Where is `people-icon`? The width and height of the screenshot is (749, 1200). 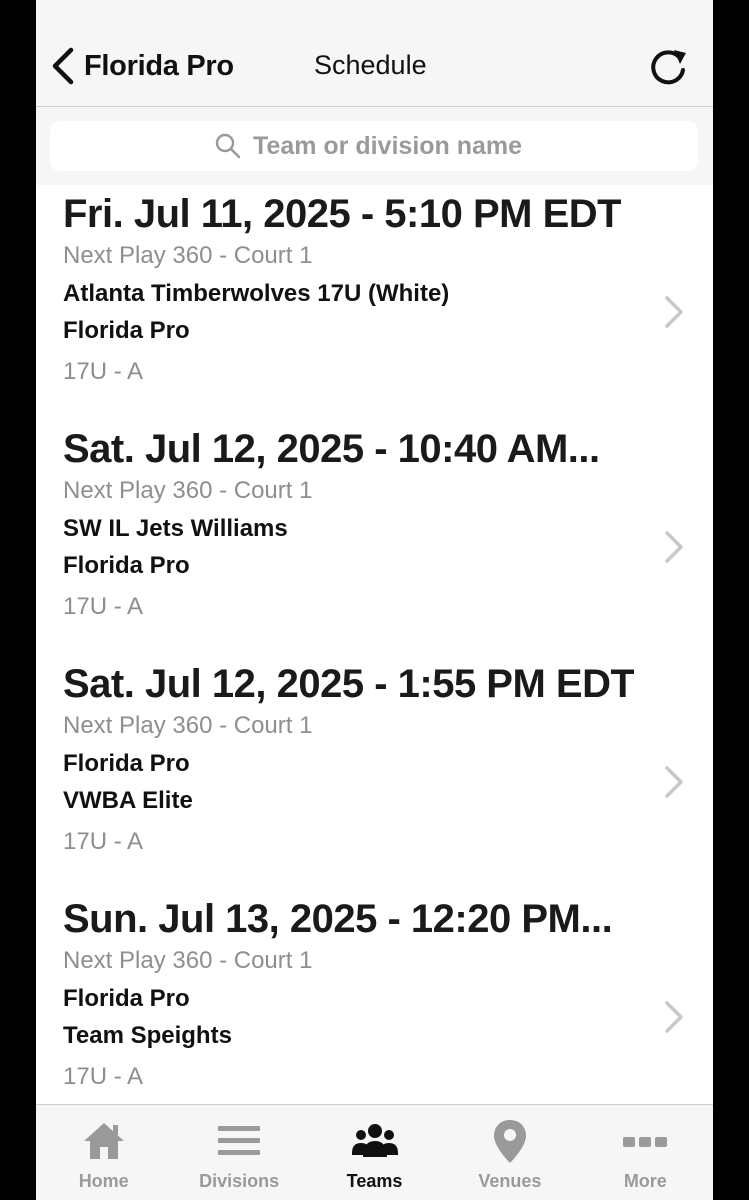
people-icon is located at coordinates (374, 1140).